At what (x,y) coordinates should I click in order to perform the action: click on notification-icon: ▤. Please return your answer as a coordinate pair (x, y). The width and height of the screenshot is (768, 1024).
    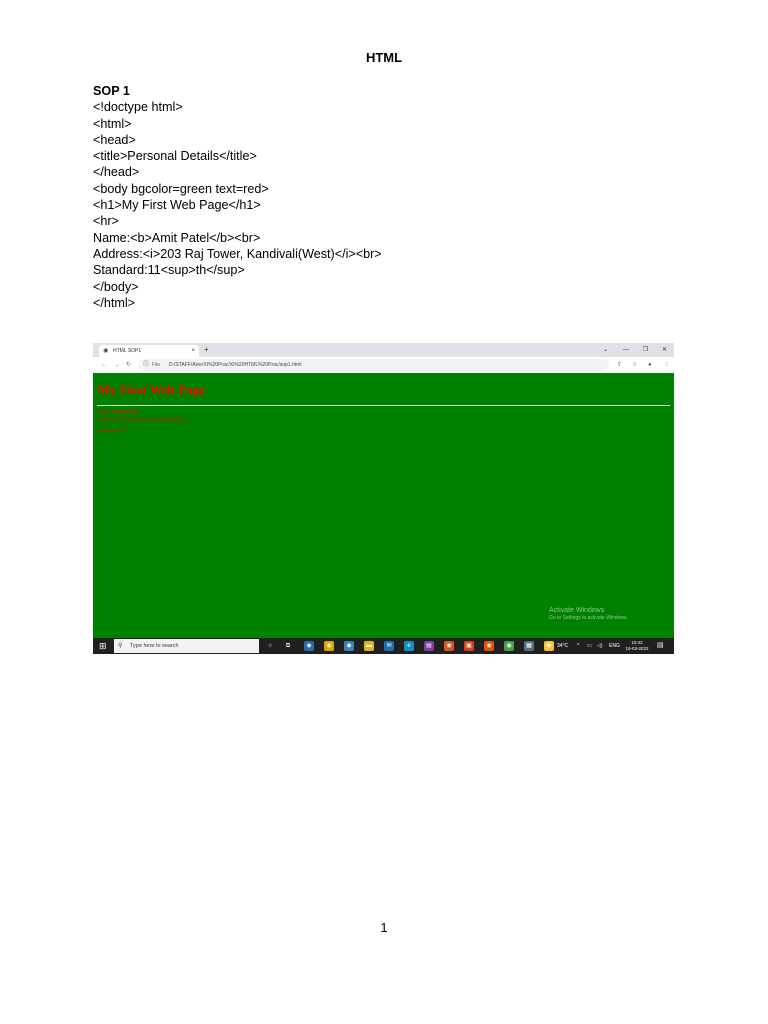
    Looking at the image, I should click on (660, 646).